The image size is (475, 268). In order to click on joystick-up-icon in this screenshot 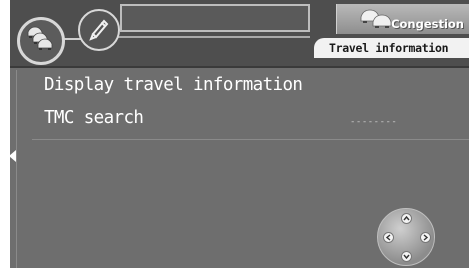, I will do `click(406, 218)`.